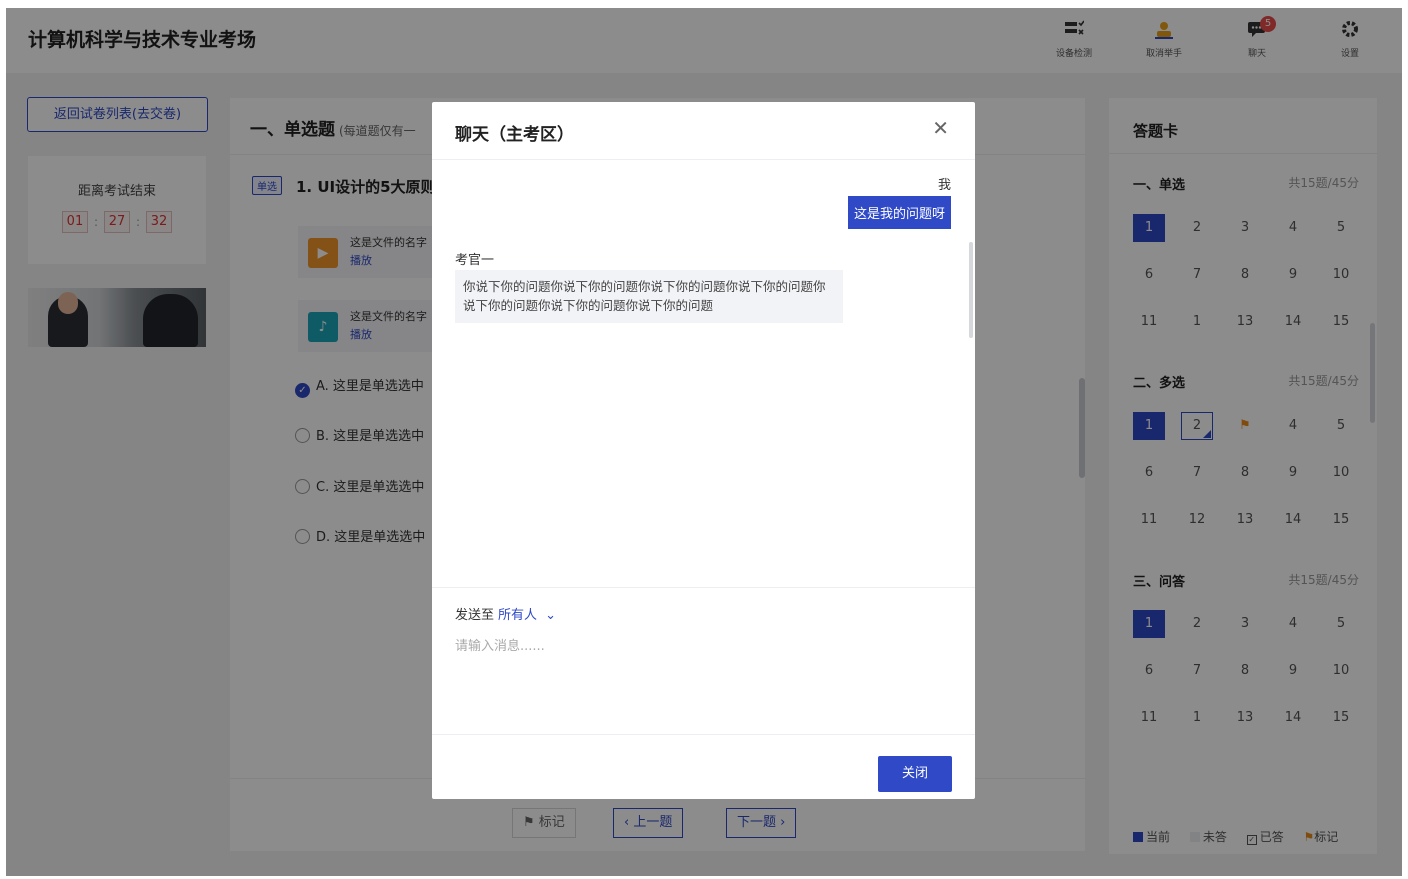 The image size is (1408, 879). Describe the element at coordinates (971, 290) in the screenshot. I see `scrollbar` at that location.